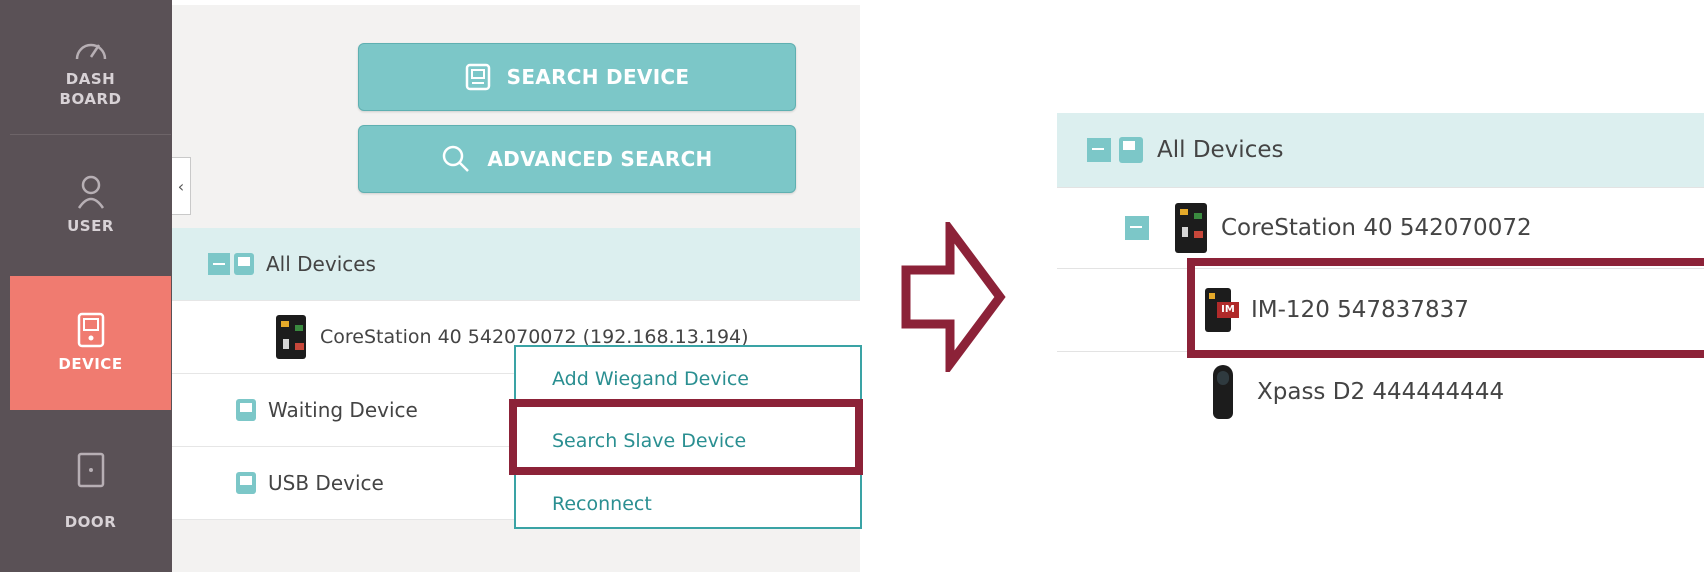 Image resolution: width=1704 pixels, height=572 pixels. What do you see at coordinates (90, 51) in the screenshot?
I see `speedometer-icon` at bounding box center [90, 51].